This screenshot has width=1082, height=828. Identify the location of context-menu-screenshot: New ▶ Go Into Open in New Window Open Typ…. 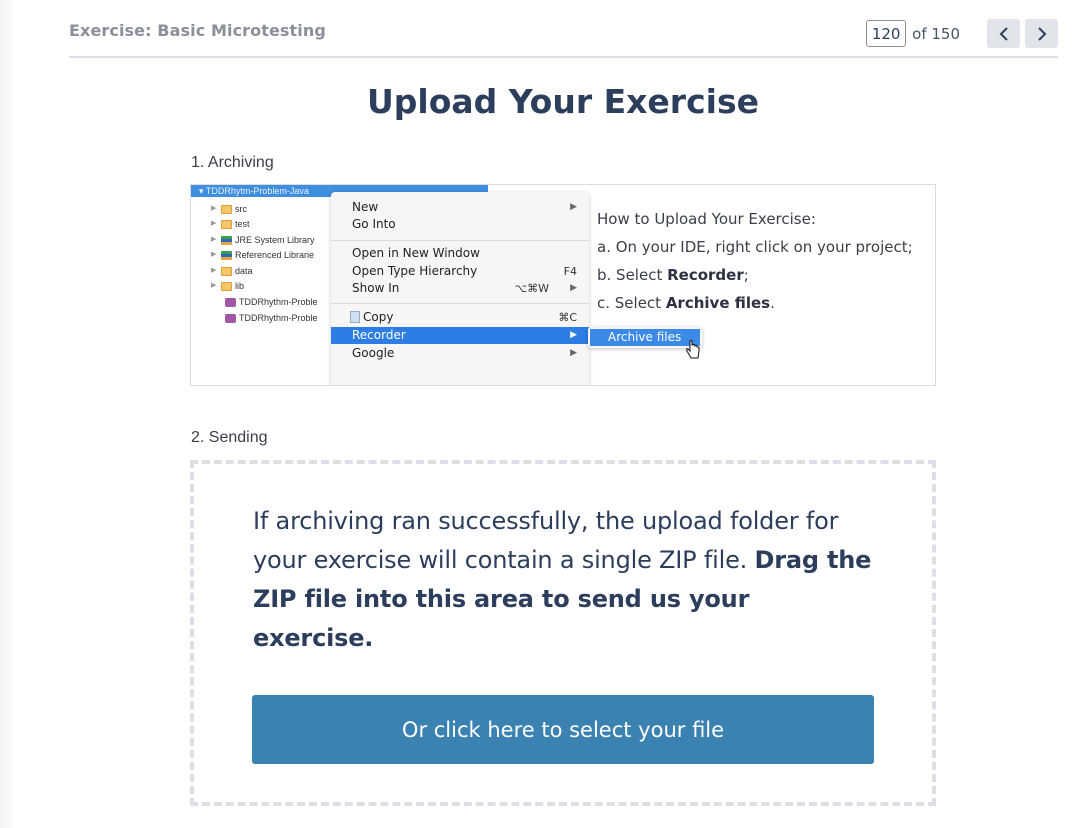
(460, 288).